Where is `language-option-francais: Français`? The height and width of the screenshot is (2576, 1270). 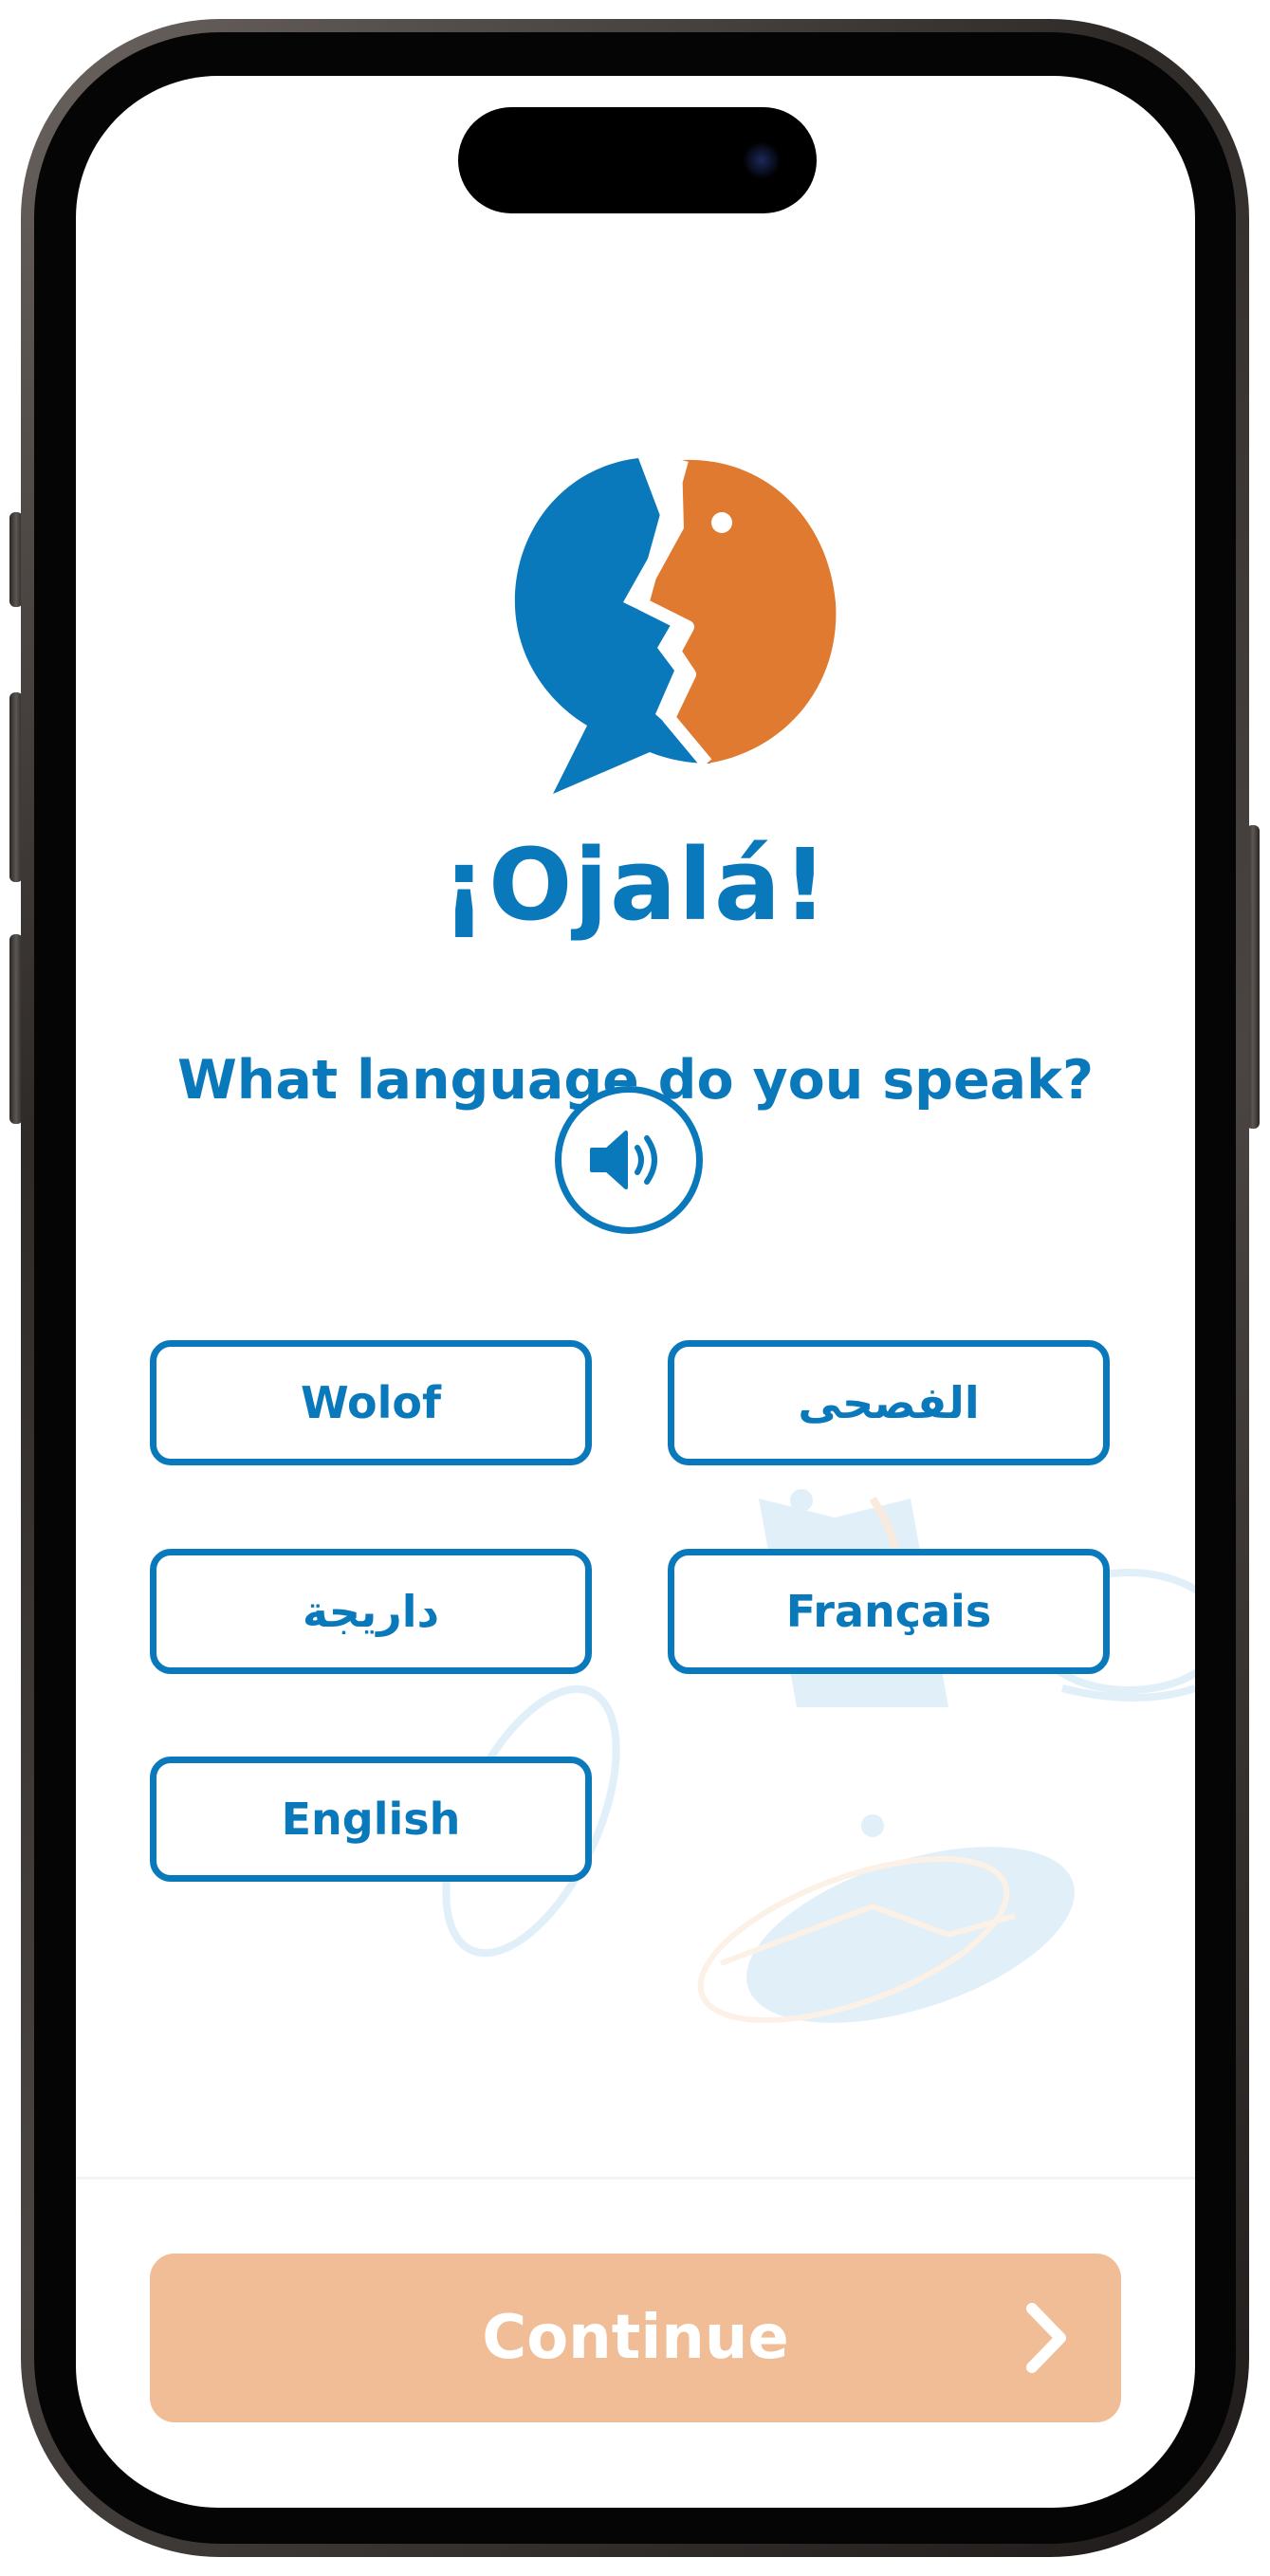
language-option-francais: Français is located at coordinates (889, 1611).